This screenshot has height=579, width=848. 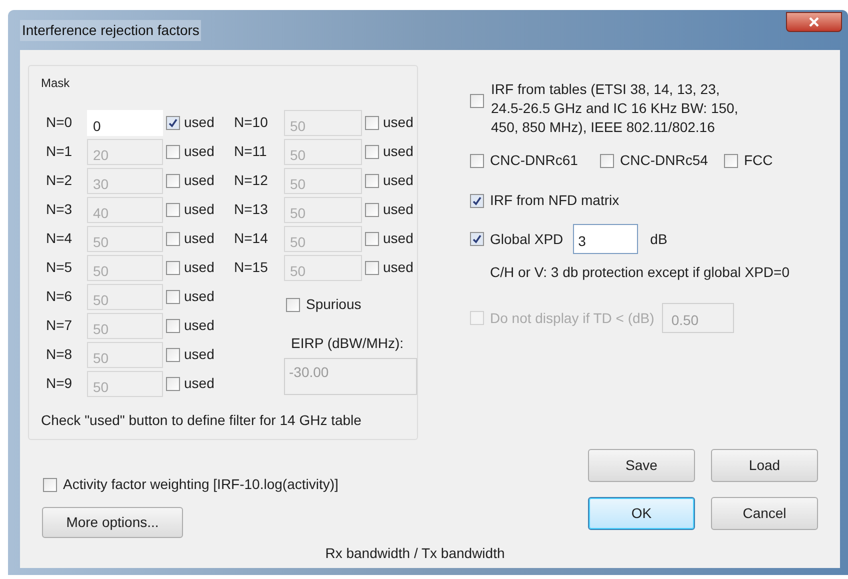 I want to click on row-label: N=3, so click(x=60, y=209).